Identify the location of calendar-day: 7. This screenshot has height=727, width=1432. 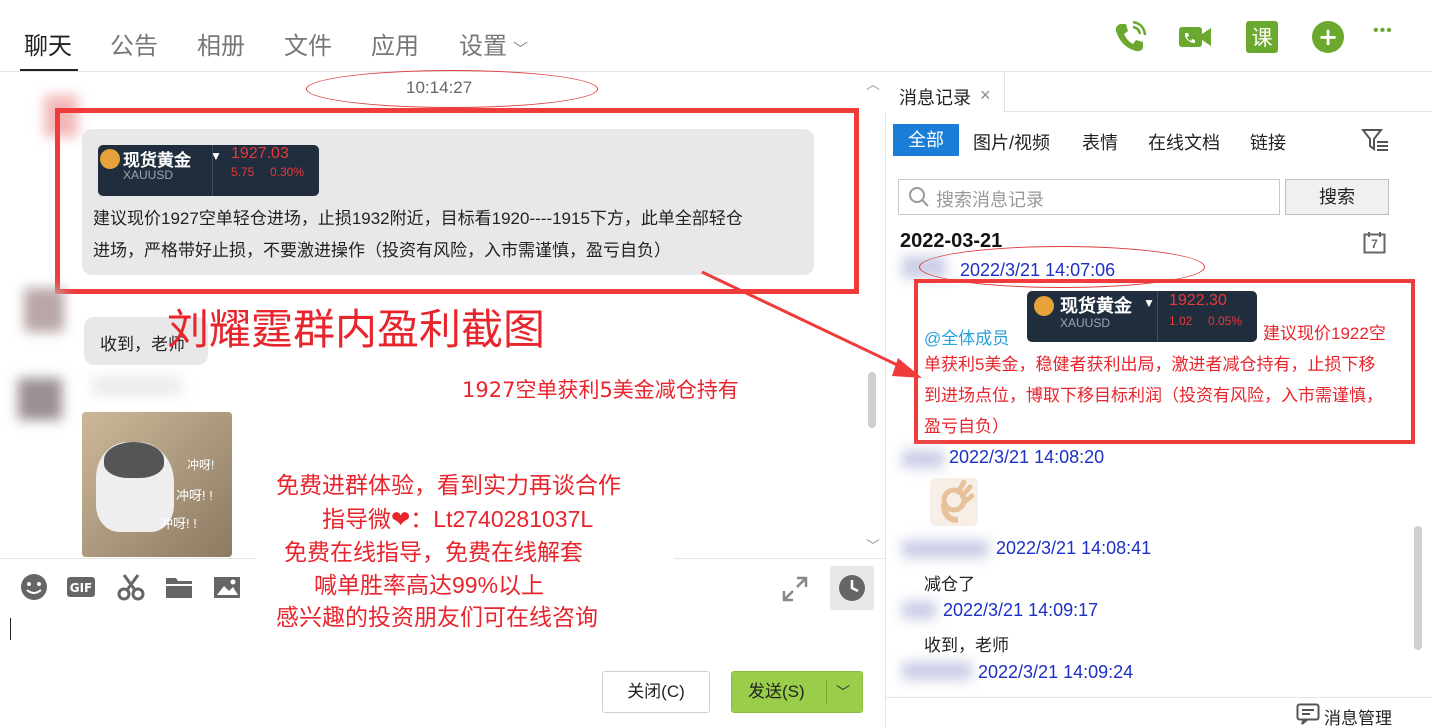
(1374, 244).